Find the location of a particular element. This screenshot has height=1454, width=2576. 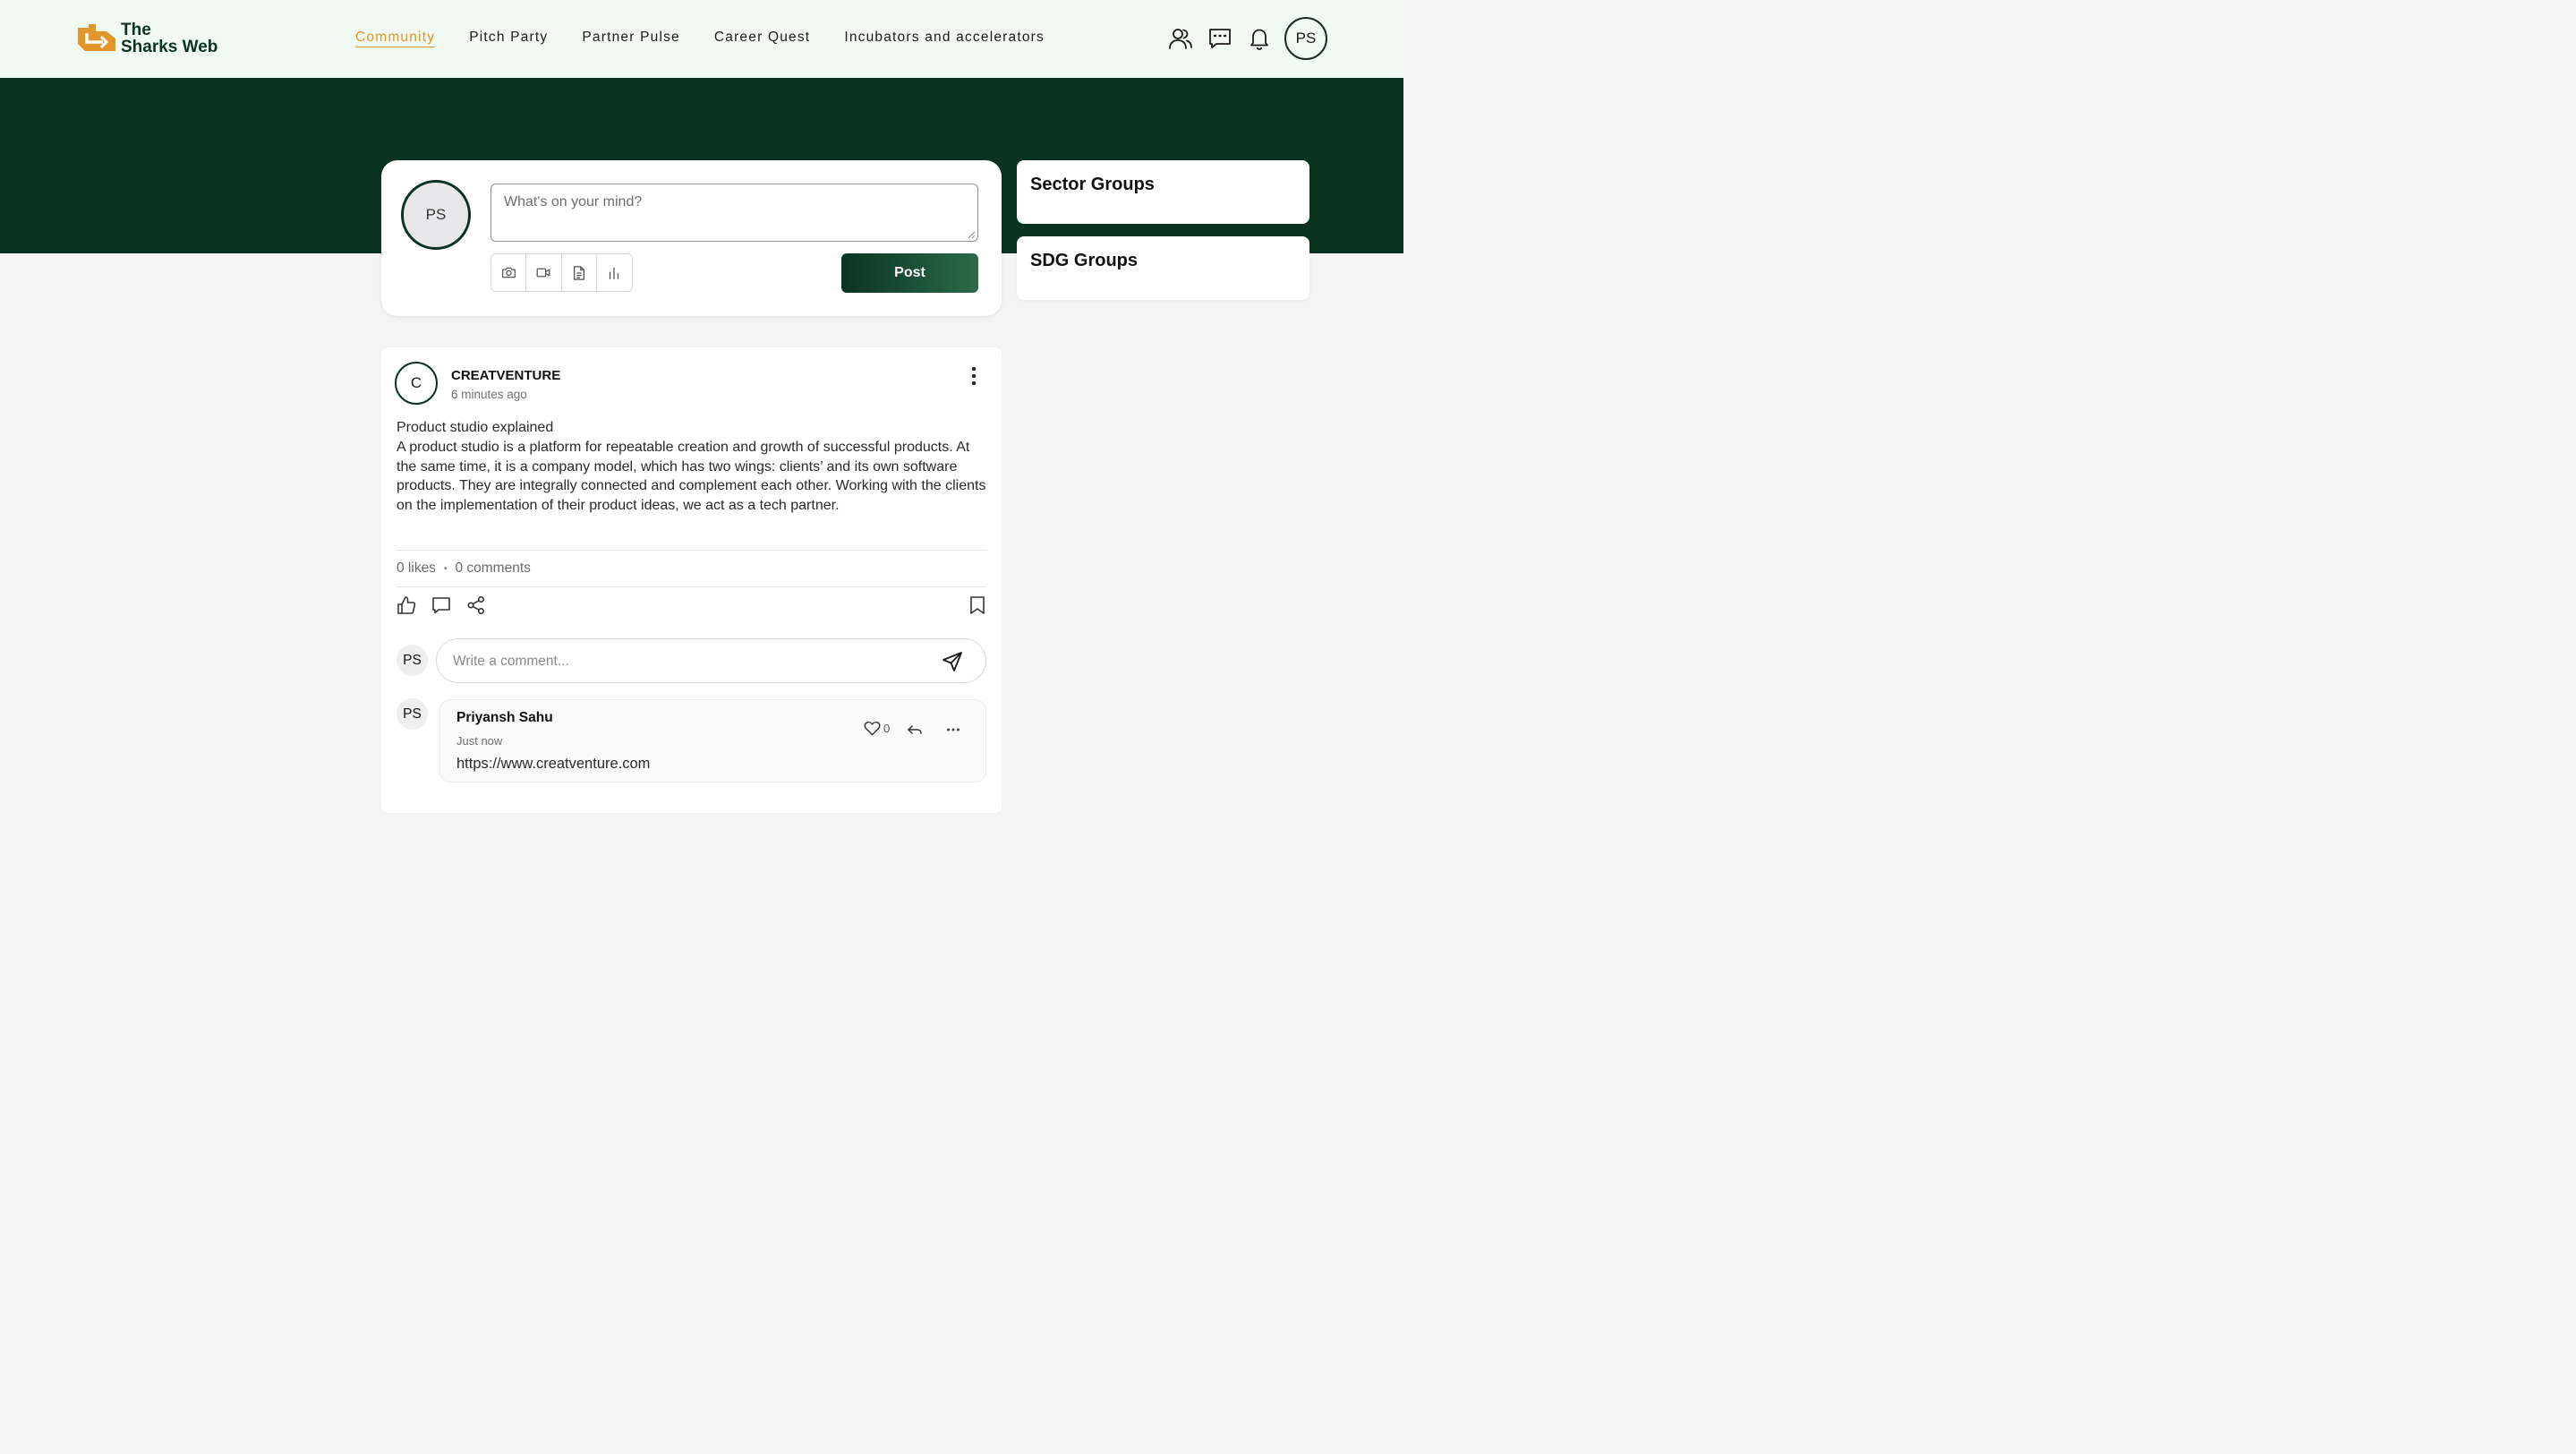

post-composer: PS Post is located at coordinates (691, 238).